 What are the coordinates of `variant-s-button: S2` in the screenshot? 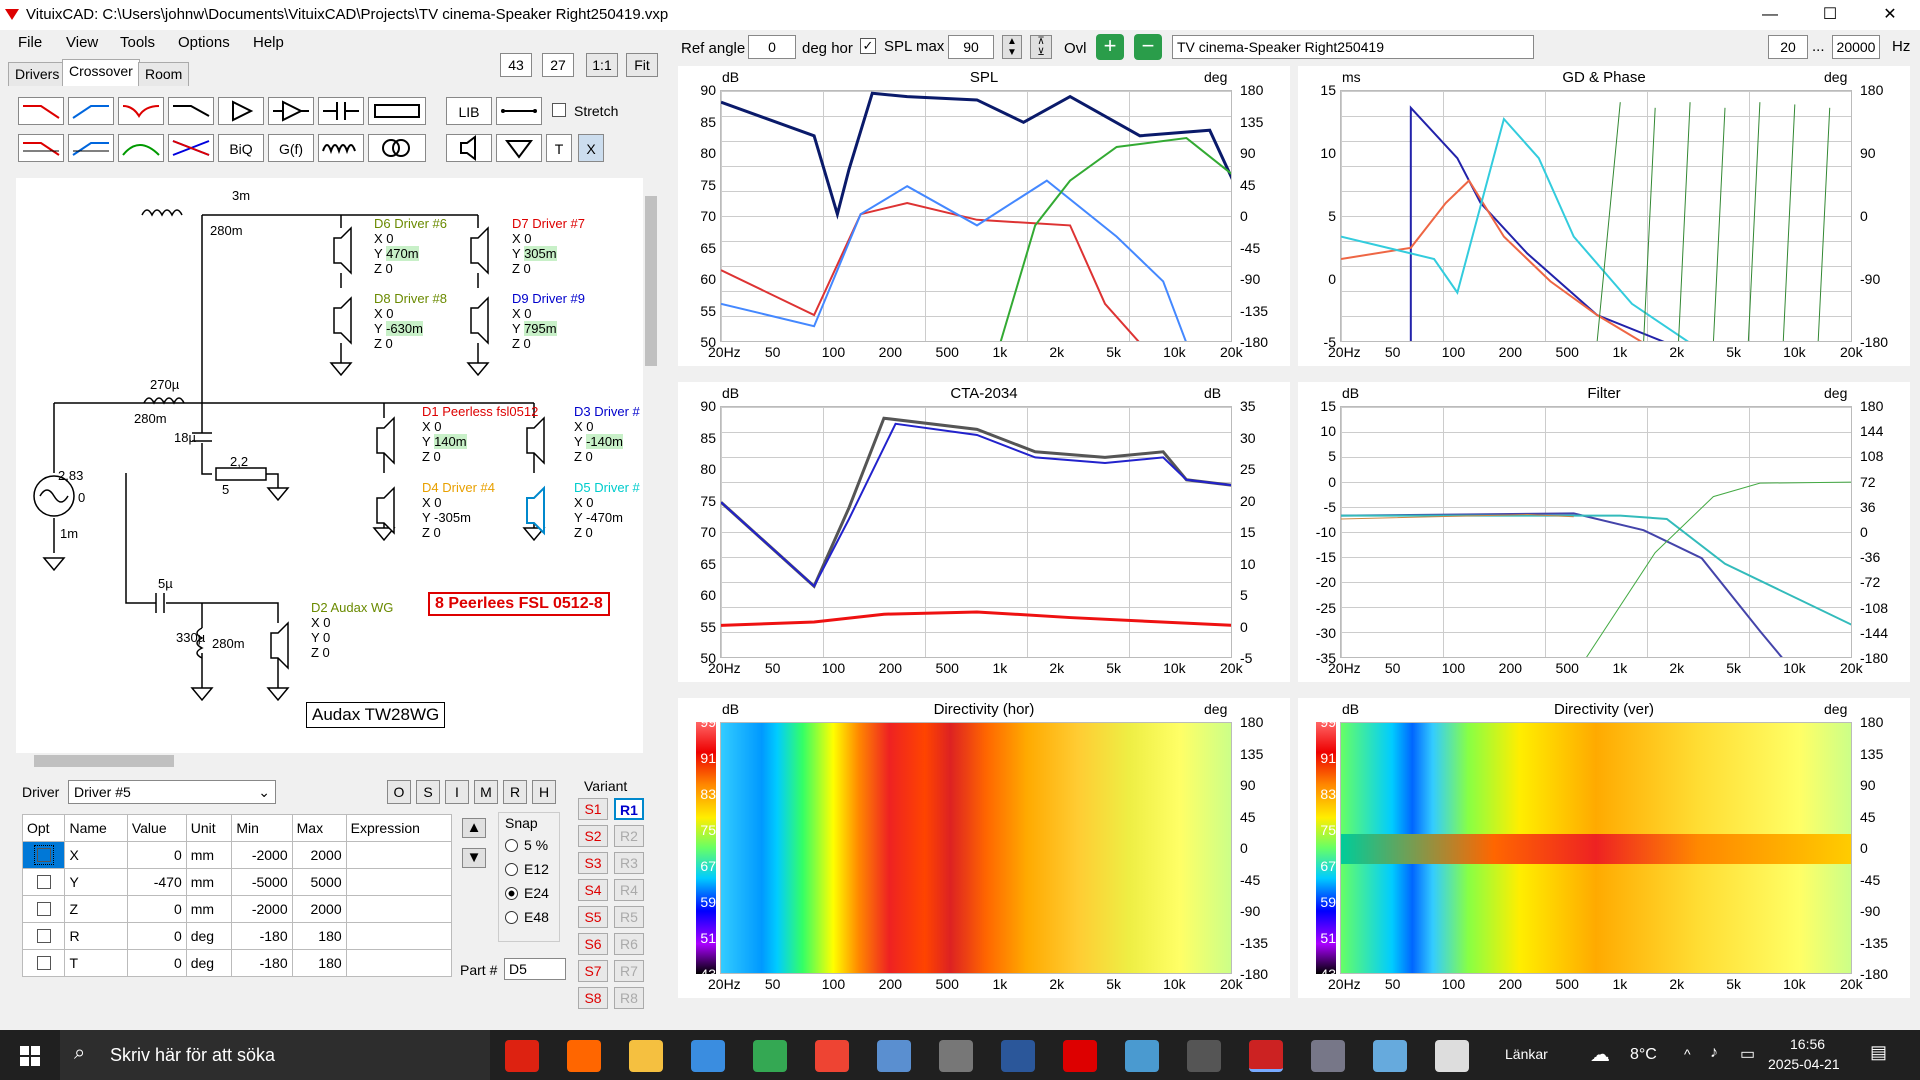 It's located at (593, 836).